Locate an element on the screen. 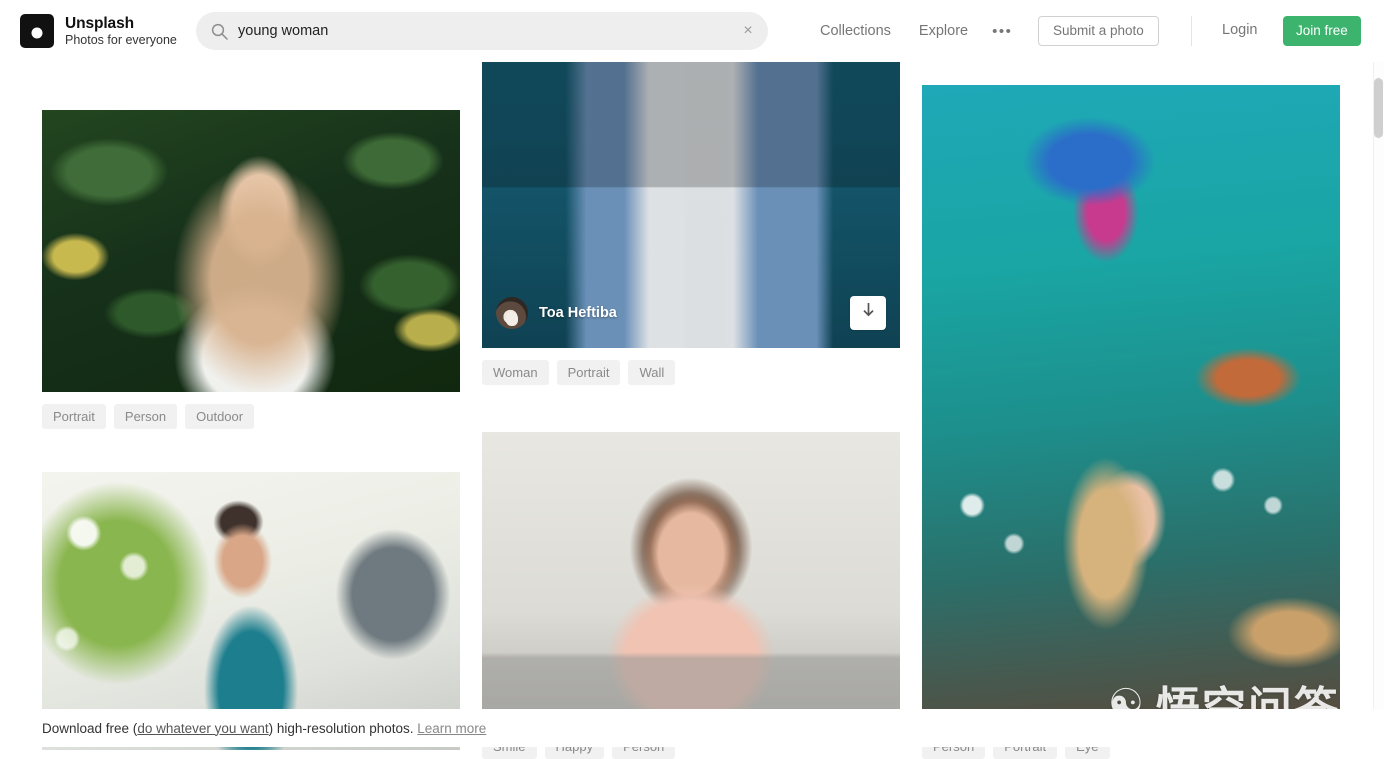  close-icon: × is located at coordinates (747, 31).